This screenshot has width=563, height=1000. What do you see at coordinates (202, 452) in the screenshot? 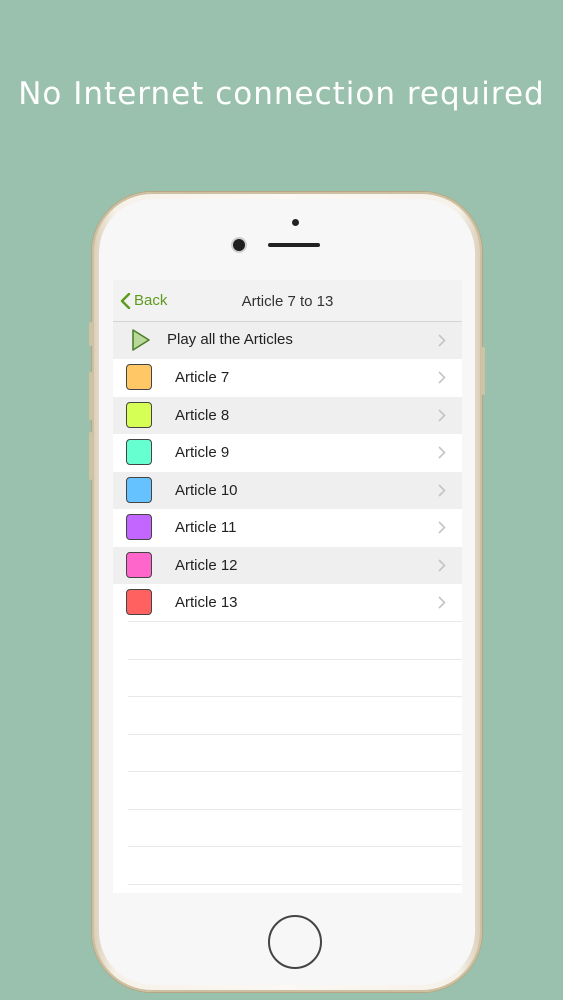
I see `article-label: Article 9` at bounding box center [202, 452].